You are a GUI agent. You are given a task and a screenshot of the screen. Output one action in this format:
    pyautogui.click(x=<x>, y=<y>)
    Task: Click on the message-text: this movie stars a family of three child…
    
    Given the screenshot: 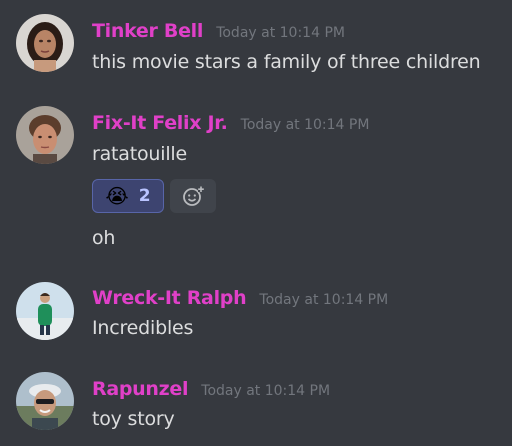 What is the action you would take?
    pyautogui.click(x=286, y=62)
    